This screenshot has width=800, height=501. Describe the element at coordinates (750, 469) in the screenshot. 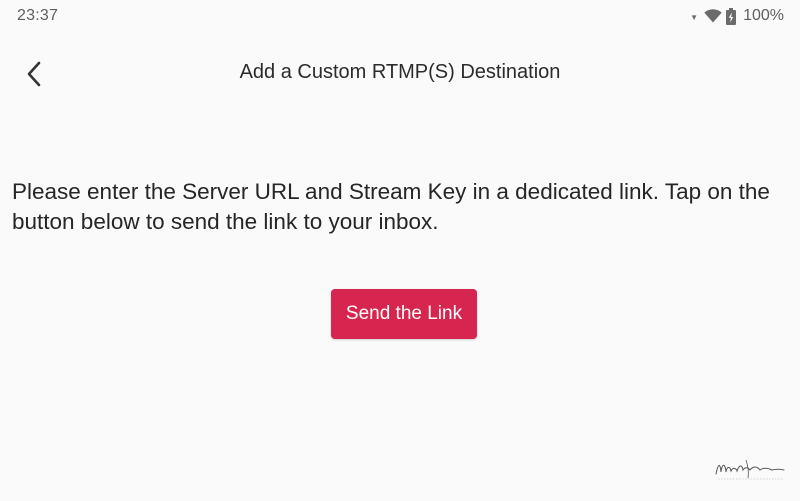

I see `signature-watermark` at that location.